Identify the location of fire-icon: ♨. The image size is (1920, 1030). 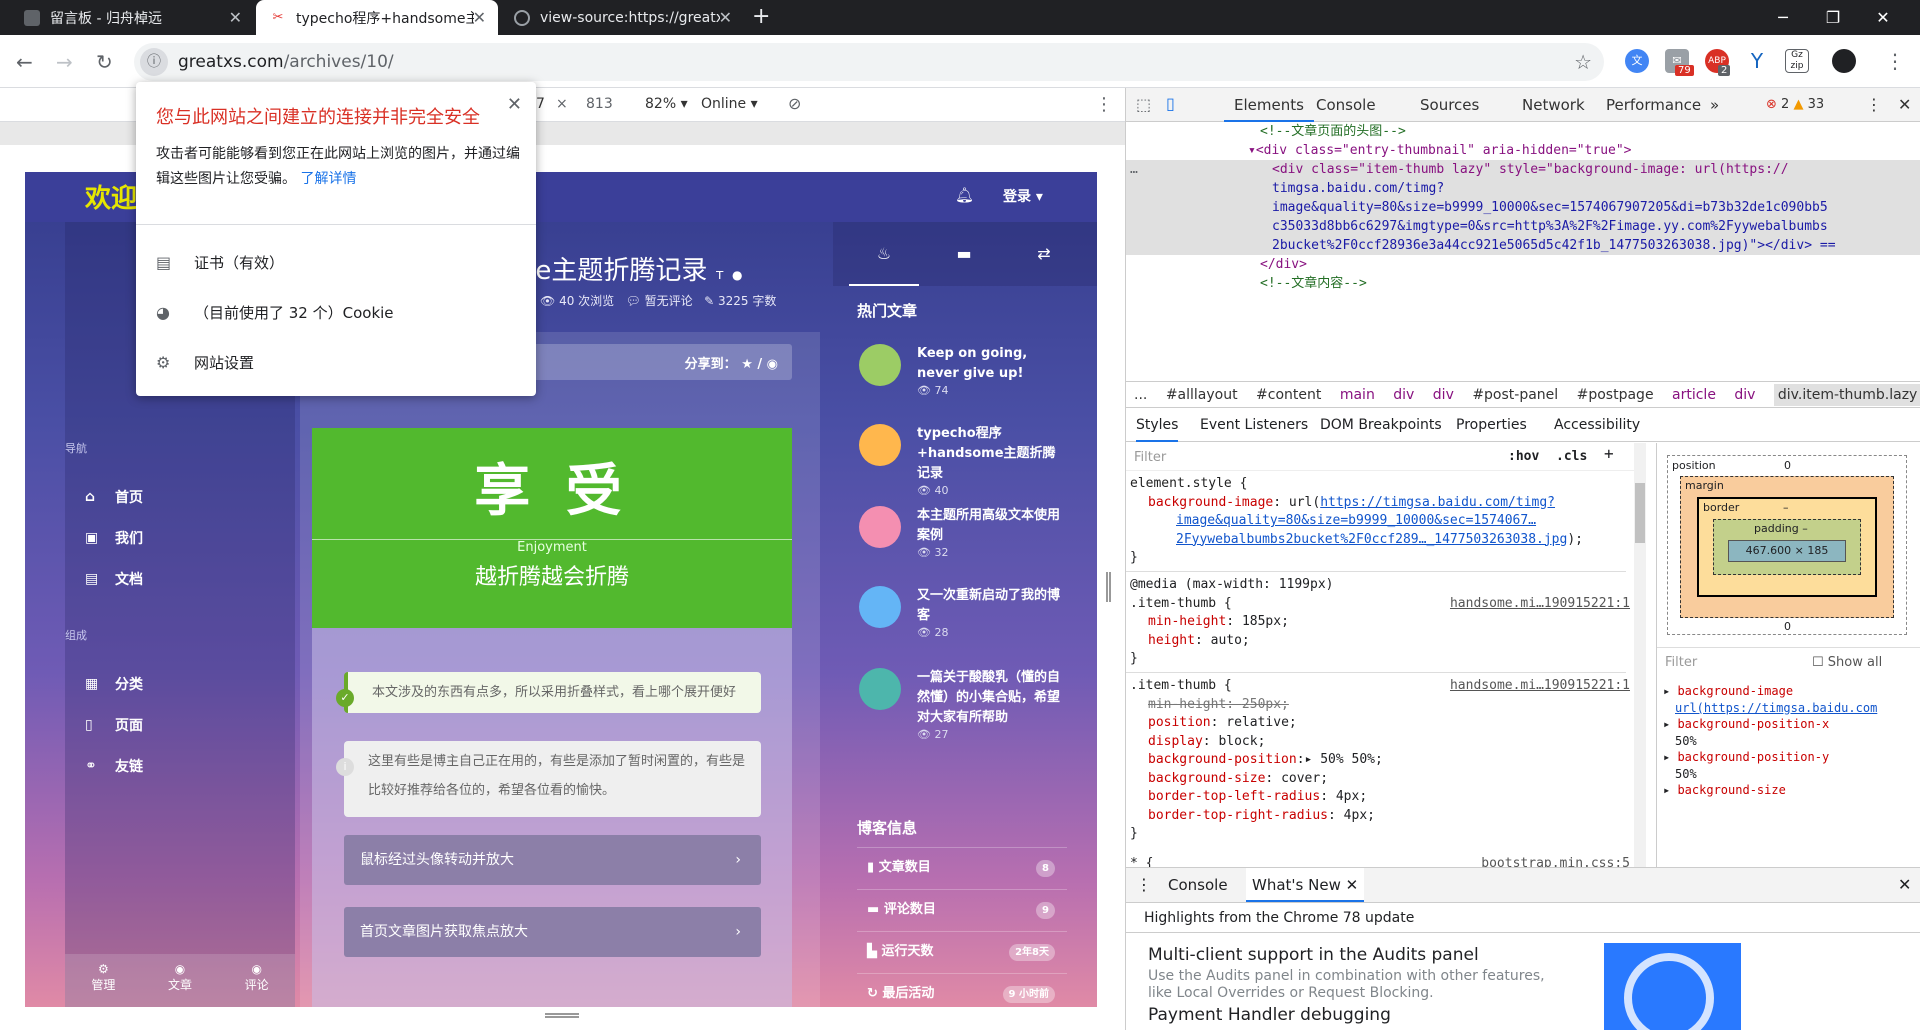
(884, 254).